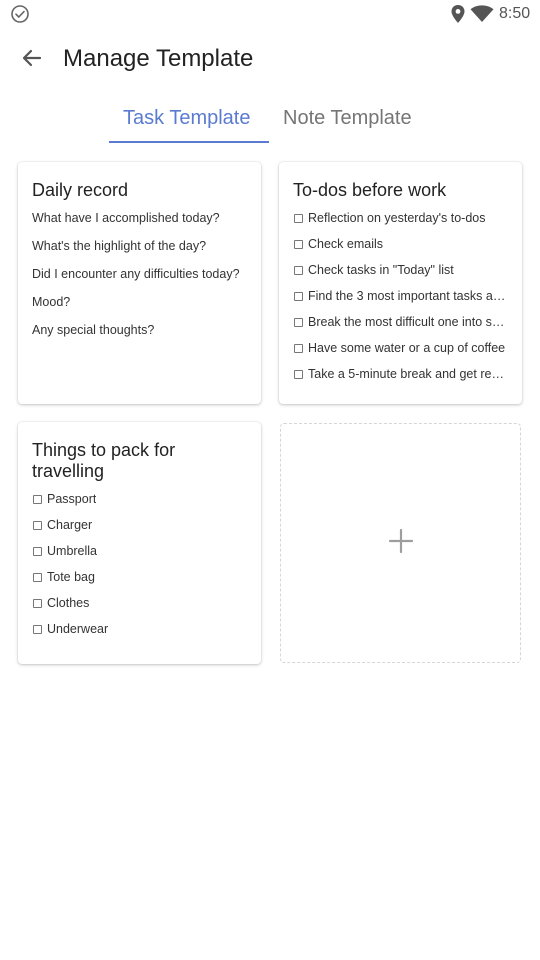  What do you see at coordinates (139, 633) in the screenshot?
I see `checklist-item: Underwear` at bounding box center [139, 633].